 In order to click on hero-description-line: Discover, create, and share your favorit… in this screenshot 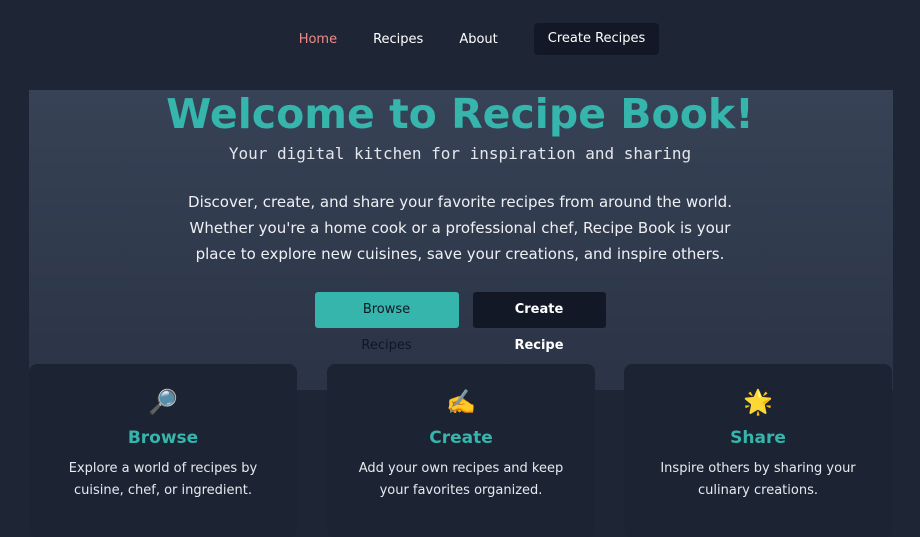, I will do `click(460, 202)`.